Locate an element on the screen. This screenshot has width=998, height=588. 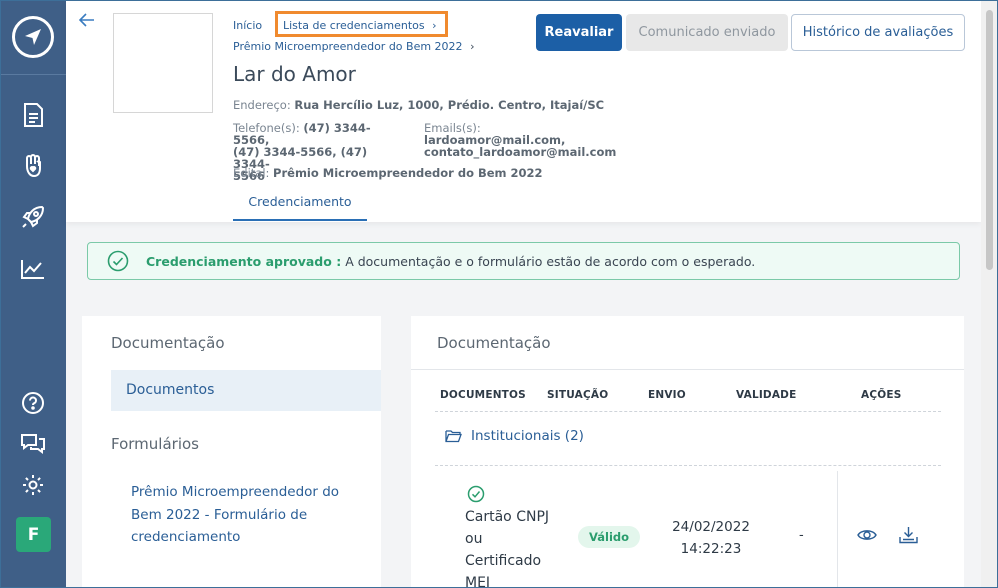
column-header-documents: DOCUMENTOS is located at coordinates (483, 395).